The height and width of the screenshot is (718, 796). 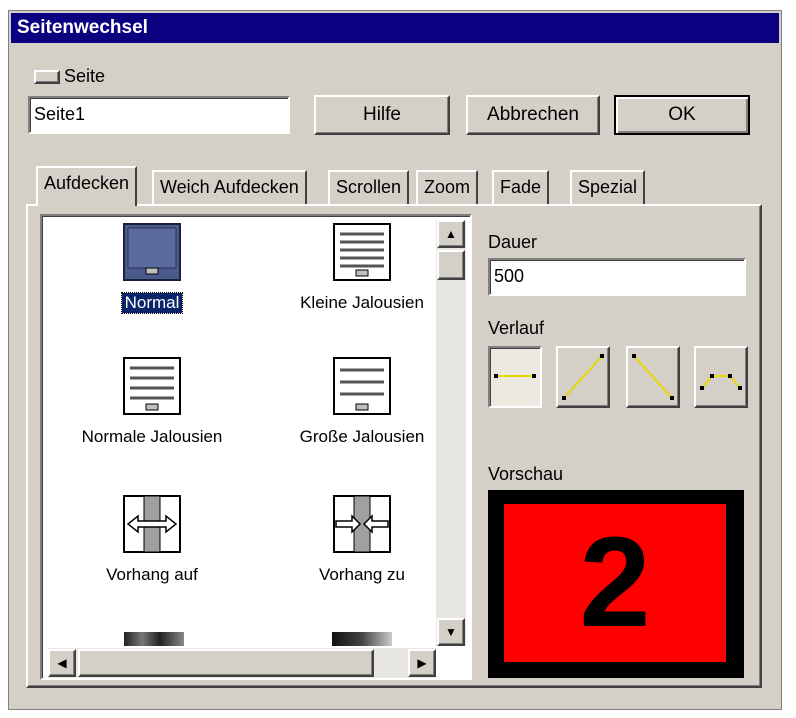 I want to click on page-toggle-box, so click(x=47, y=77).